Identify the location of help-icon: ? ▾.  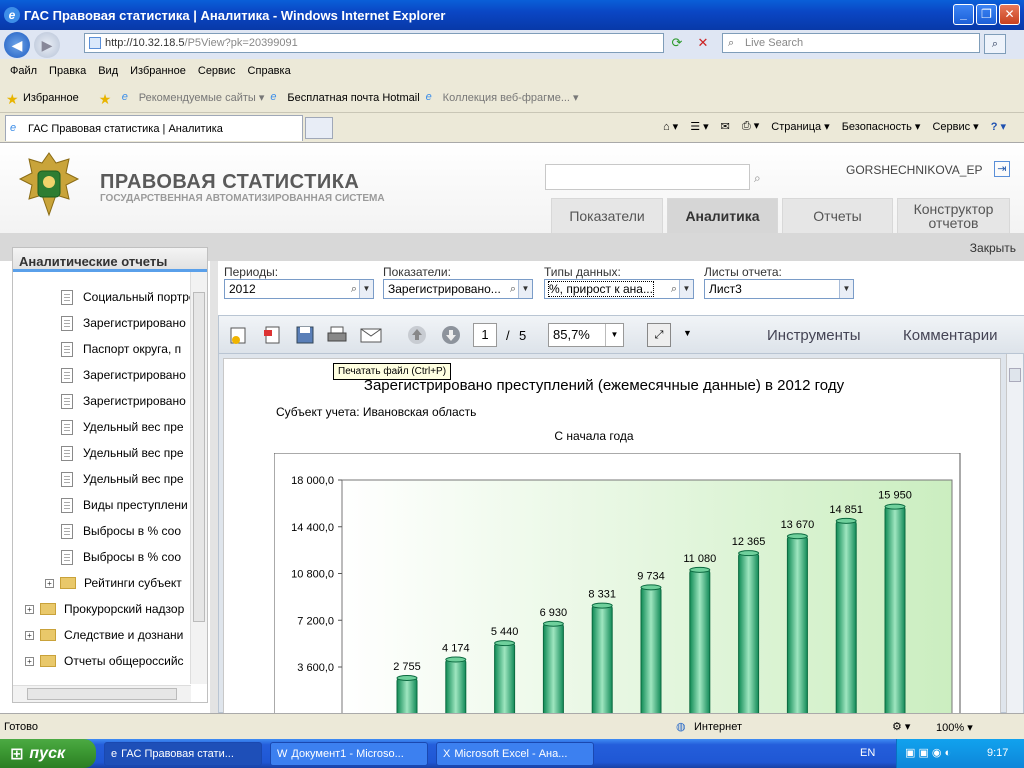
(998, 126).